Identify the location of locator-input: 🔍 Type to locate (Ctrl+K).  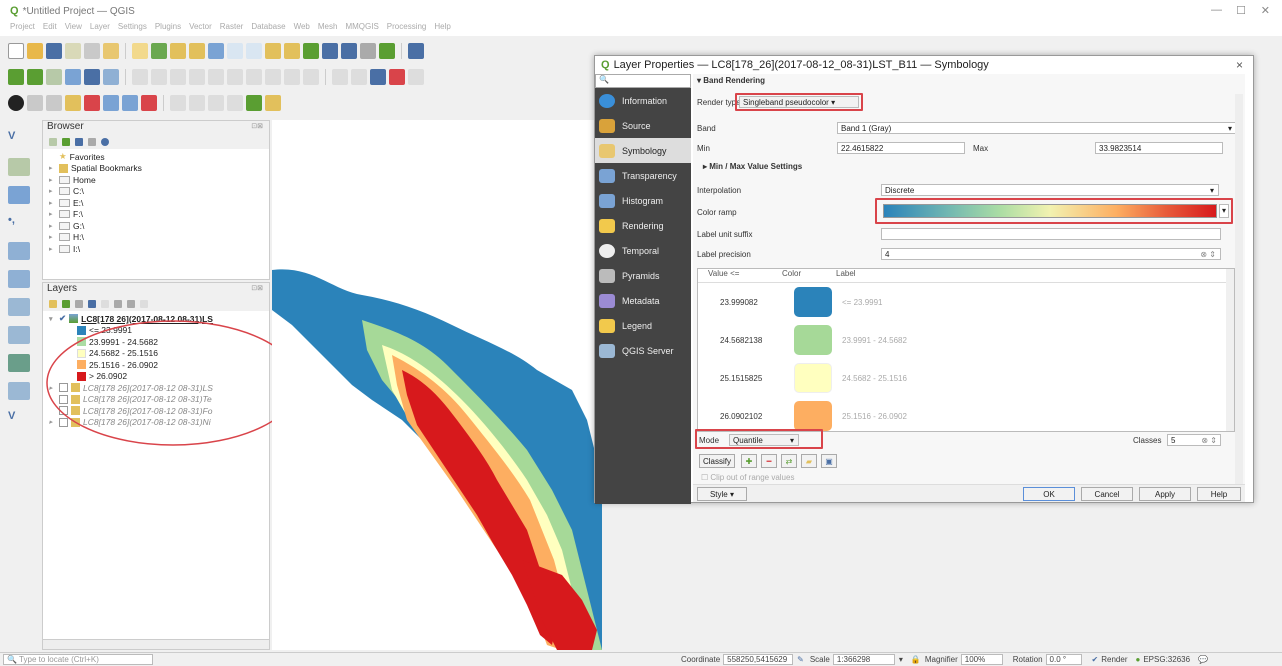
(78, 659).